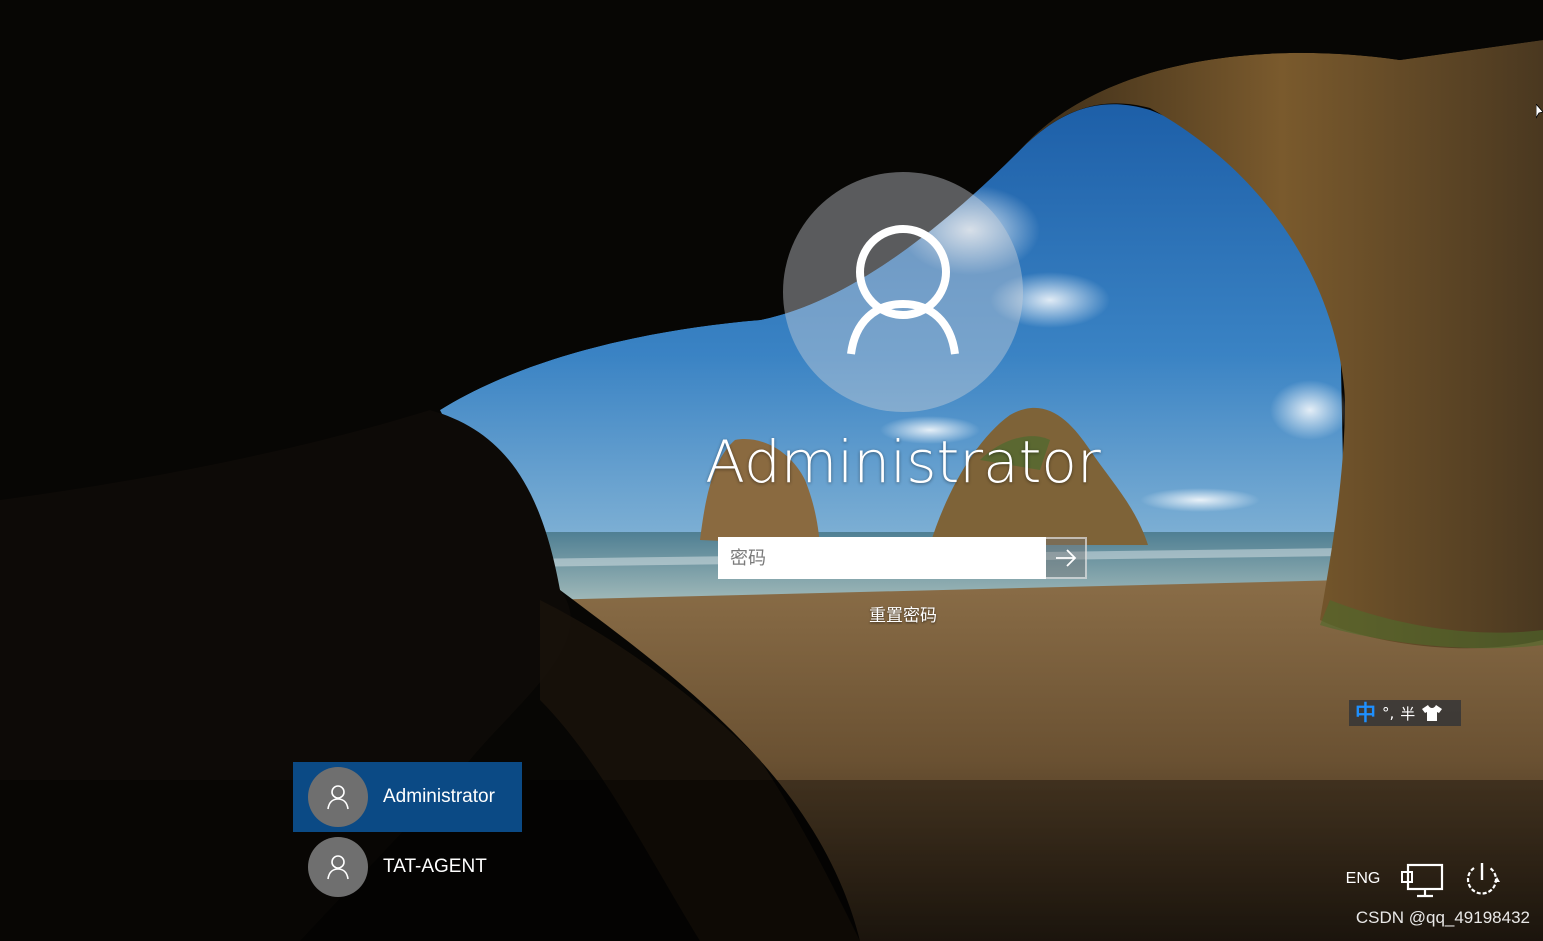 This screenshot has height=941, width=1543. I want to click on ime-width-toggle: 半, so click(1407, 713).